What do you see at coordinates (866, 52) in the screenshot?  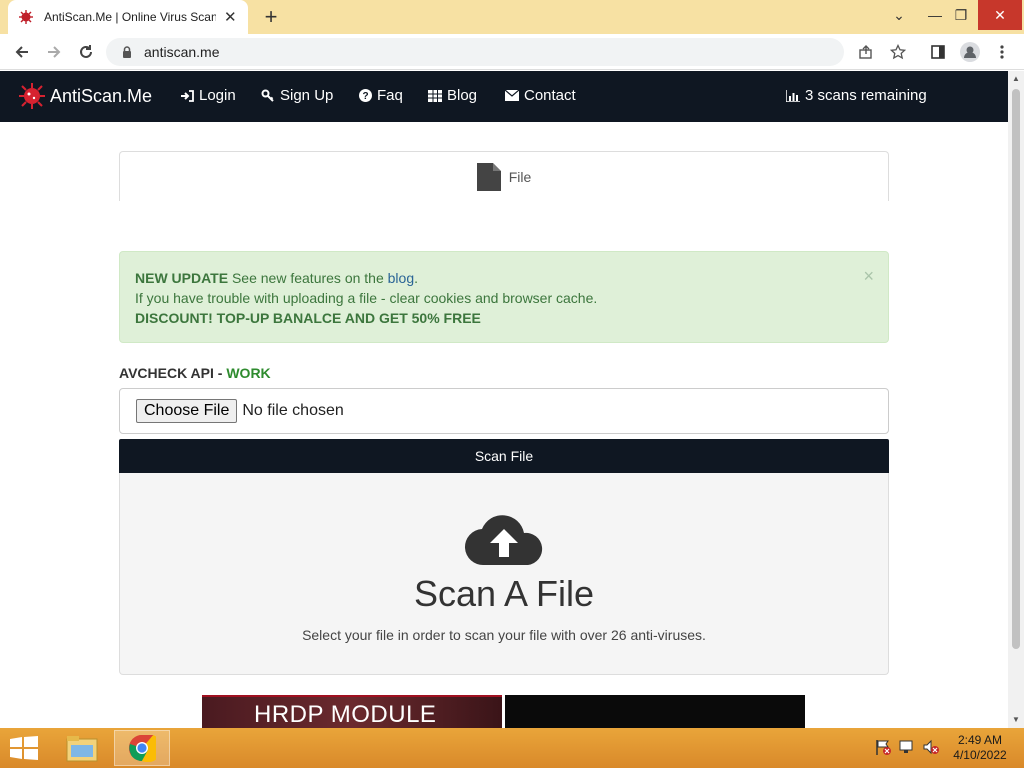 I see `share-icon` at bounding box center [866, 52].